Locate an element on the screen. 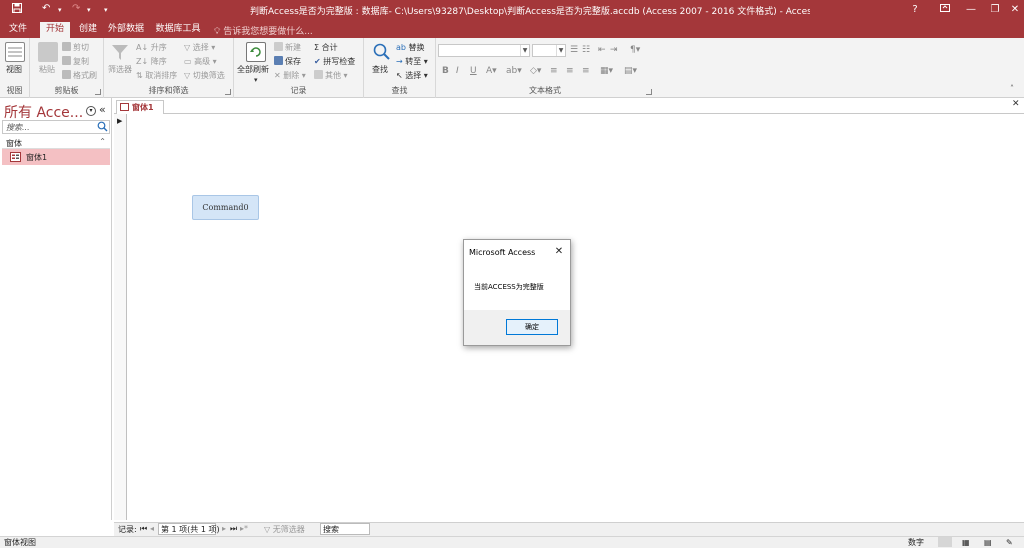 The image size is (1024, 548). undo-dropdown-icon: ▾ is located at coordinates (60, 10).